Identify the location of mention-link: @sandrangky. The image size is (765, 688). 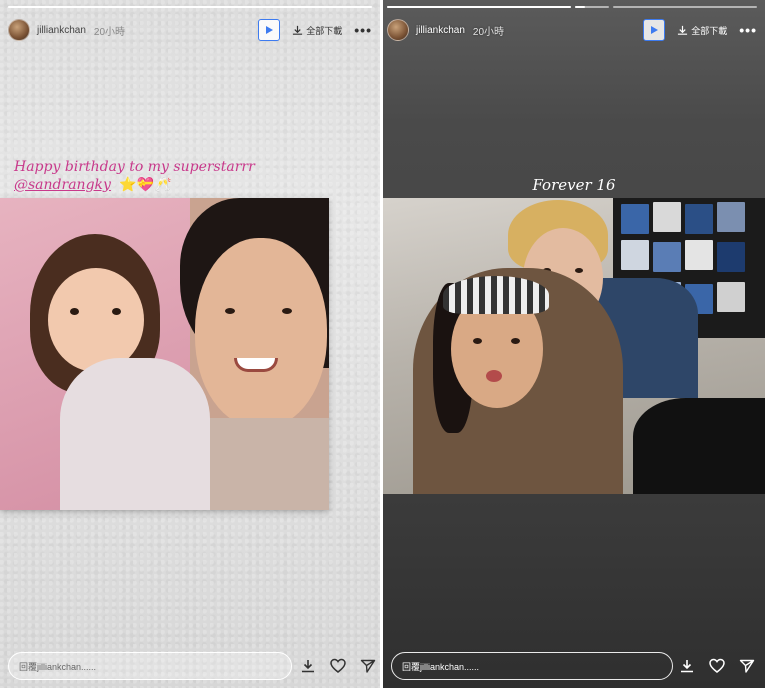
(62, 185).